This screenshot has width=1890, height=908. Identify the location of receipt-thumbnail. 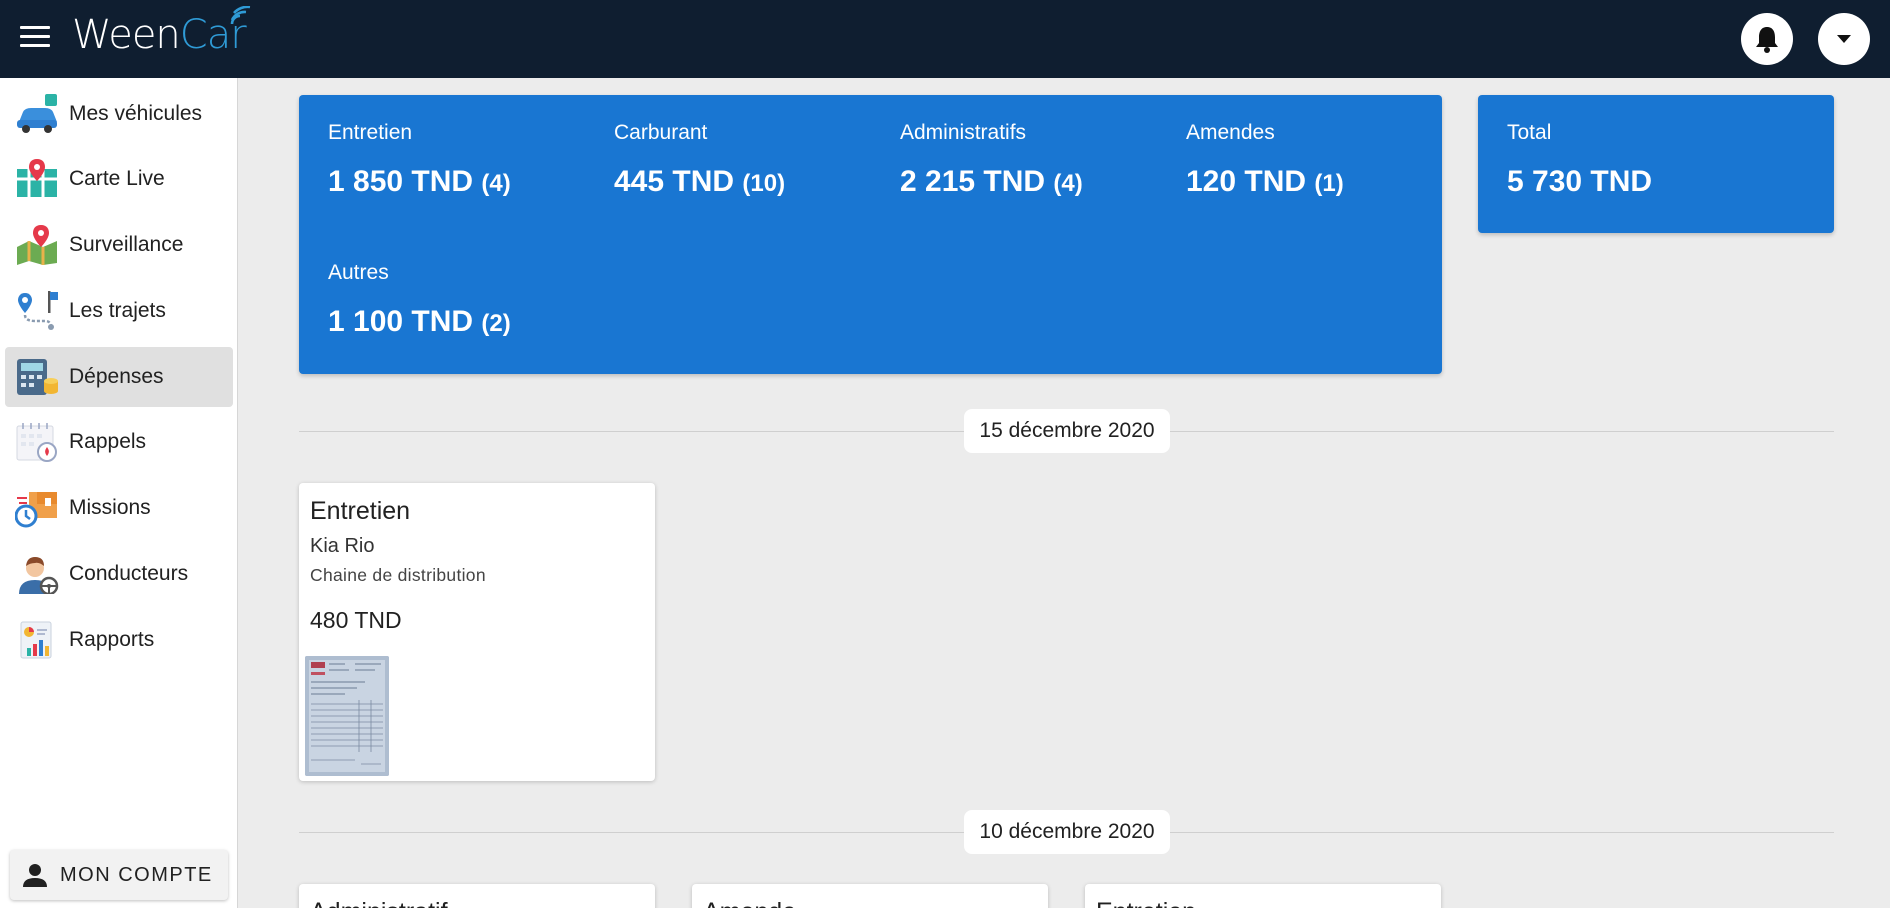
(347, 716).